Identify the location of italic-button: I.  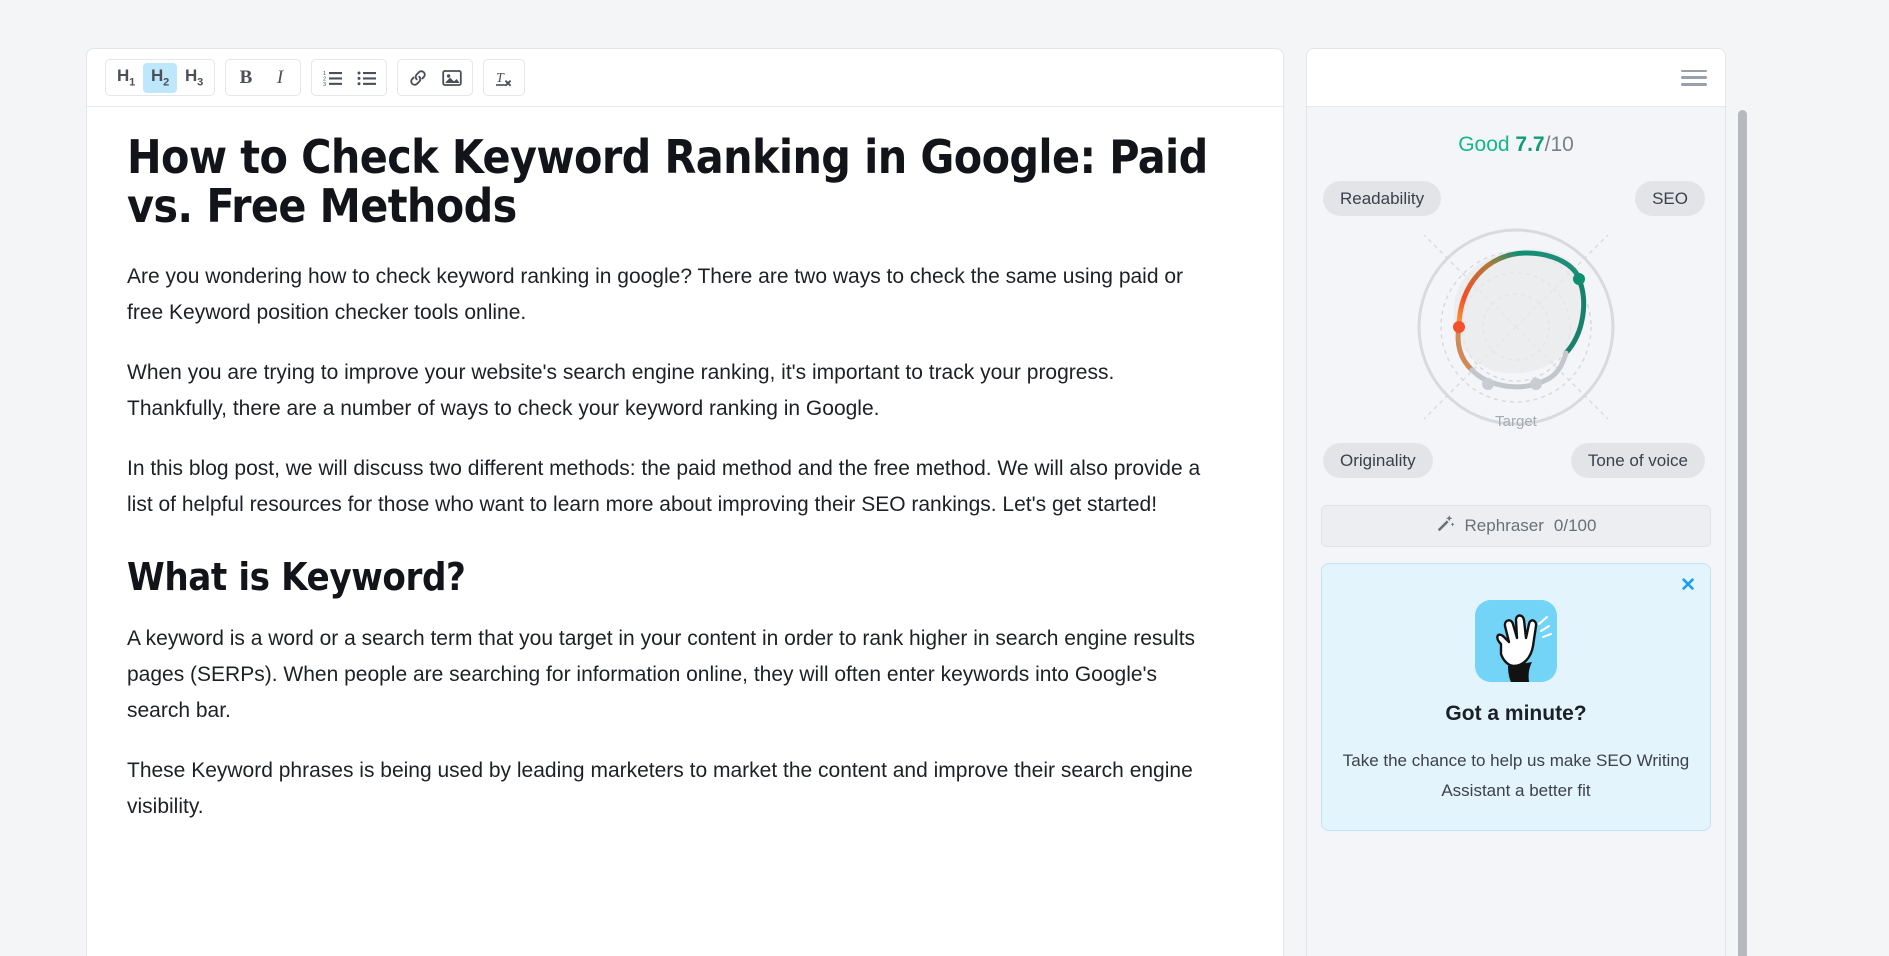
(280, 78).